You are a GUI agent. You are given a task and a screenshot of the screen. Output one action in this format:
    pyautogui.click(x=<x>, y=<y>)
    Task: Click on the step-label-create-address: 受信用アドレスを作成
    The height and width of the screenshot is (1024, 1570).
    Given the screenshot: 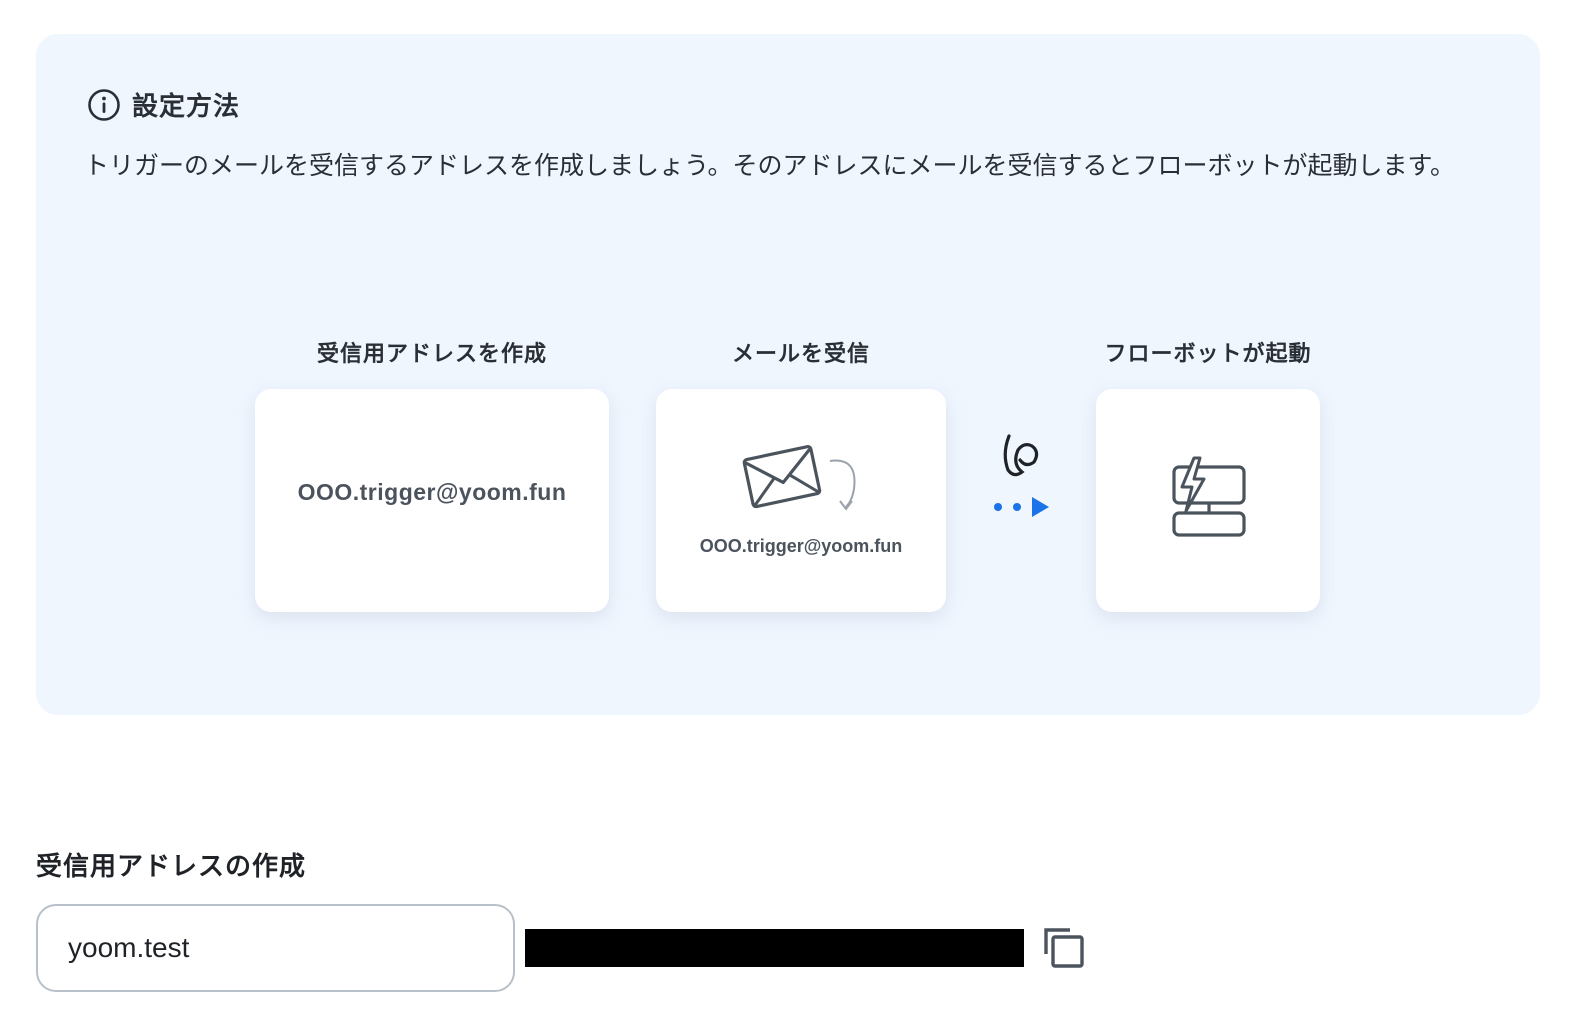 What is the action you would take?
    pyautogui.click(x=431, y=354)
    